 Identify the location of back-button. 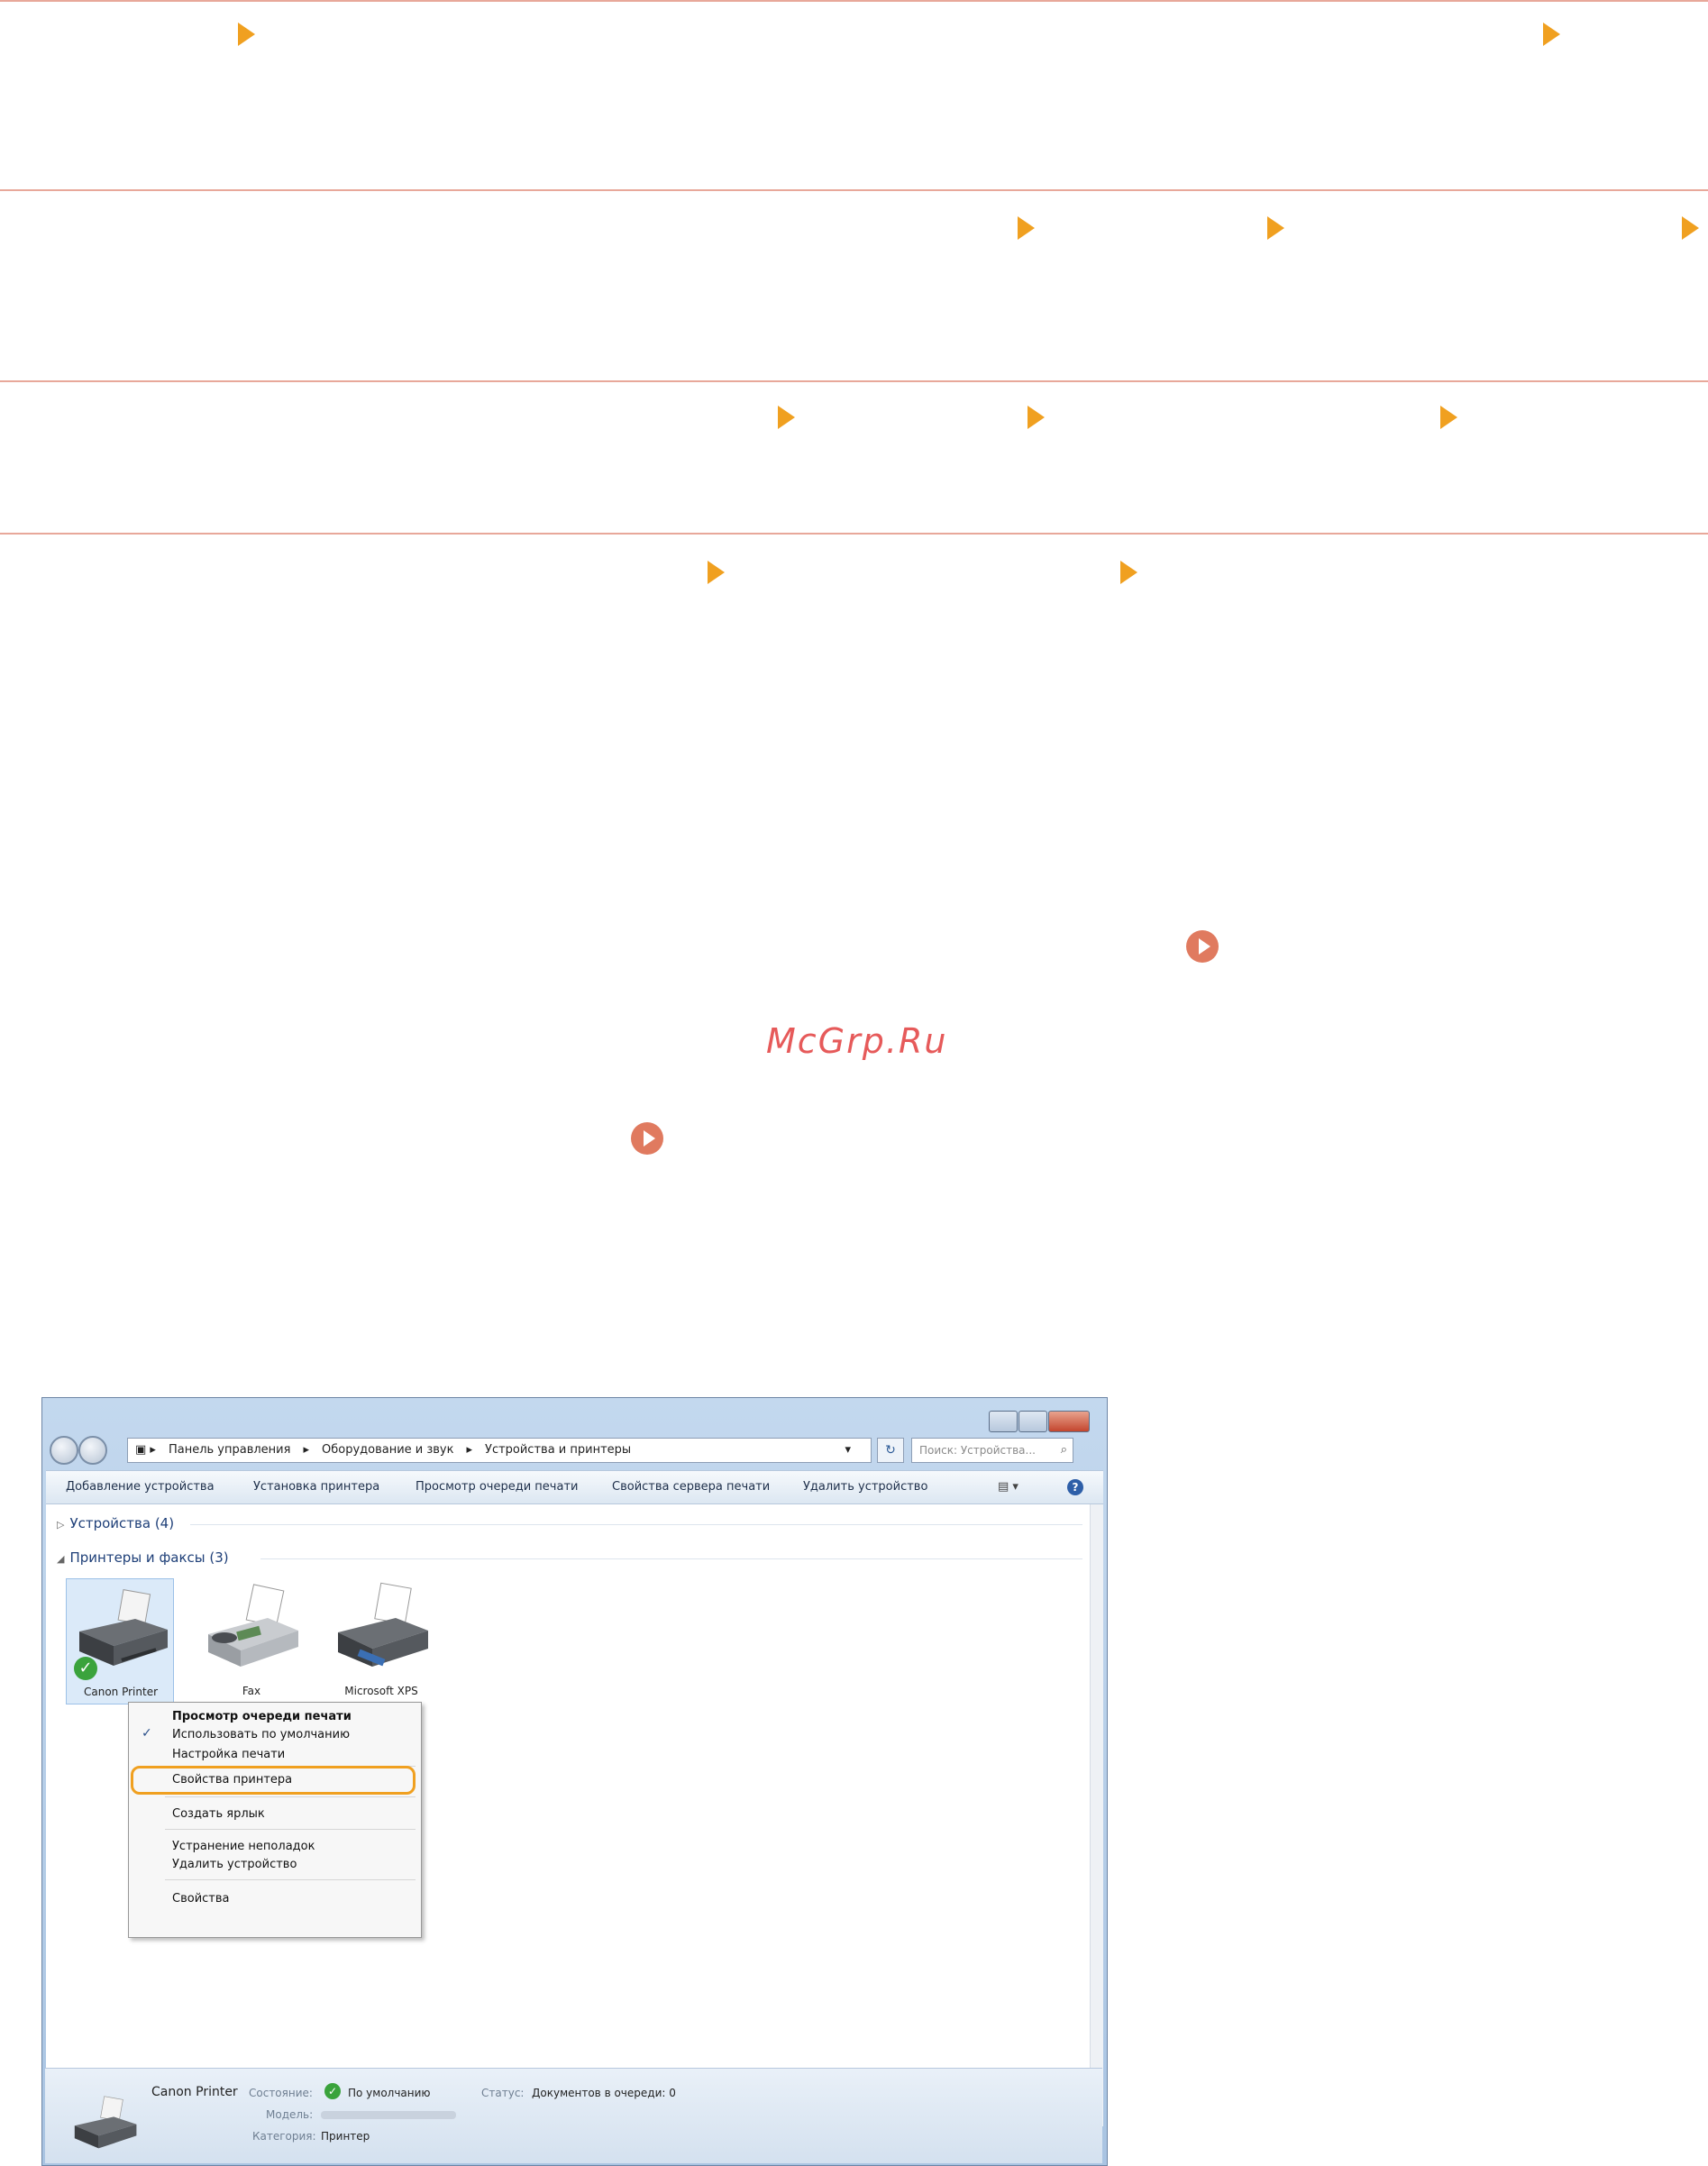
(64, 1450).